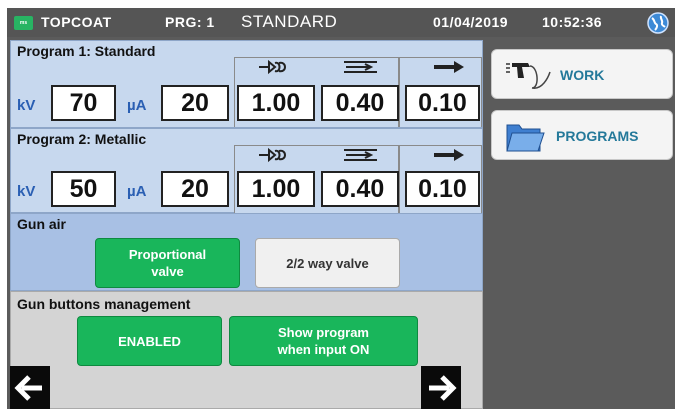 The image size is (675, 409). I want to click on show-program-button: Show program when input ON, so click(323, 341).